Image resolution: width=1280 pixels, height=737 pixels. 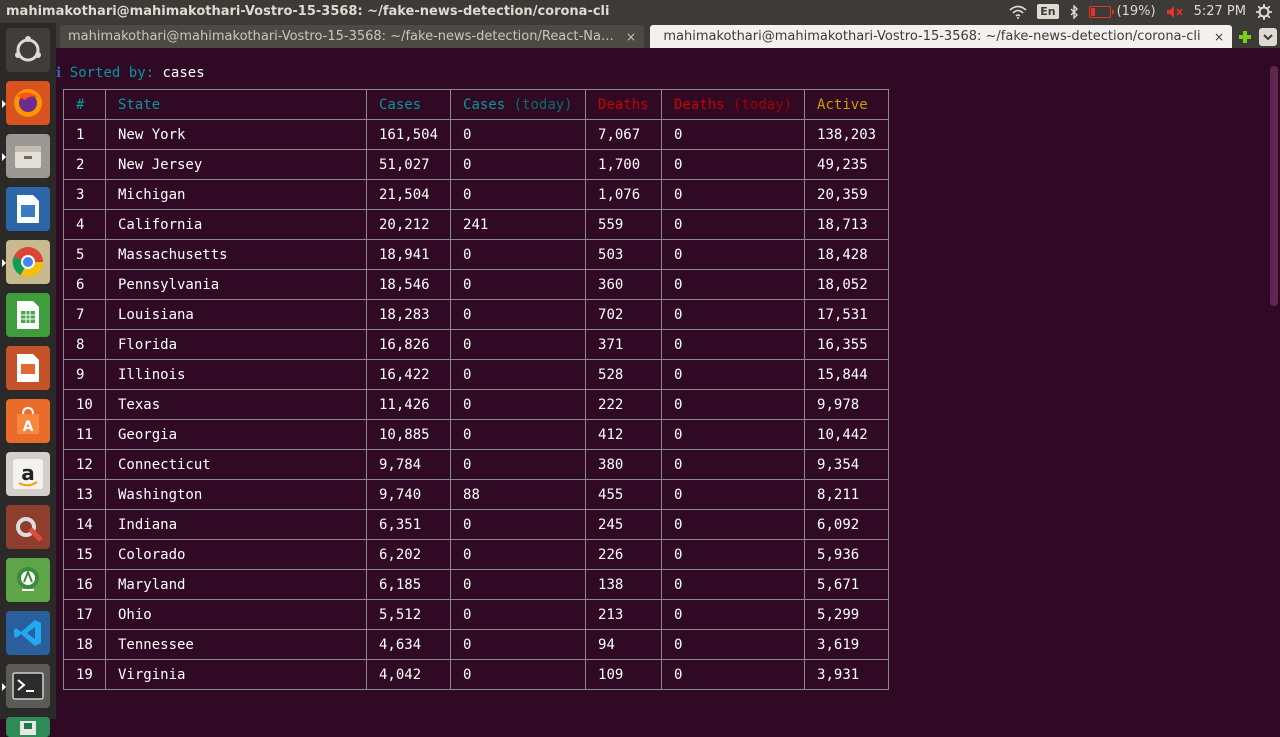 I want to click on cell-deaths: 222, so click(x=624, y=404).